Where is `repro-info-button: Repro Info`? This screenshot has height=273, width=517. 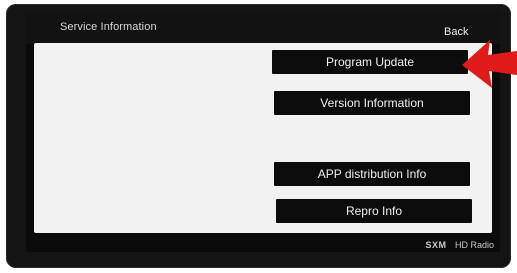
repro-info-button: Repro Info is located at coordinates (374, 211).